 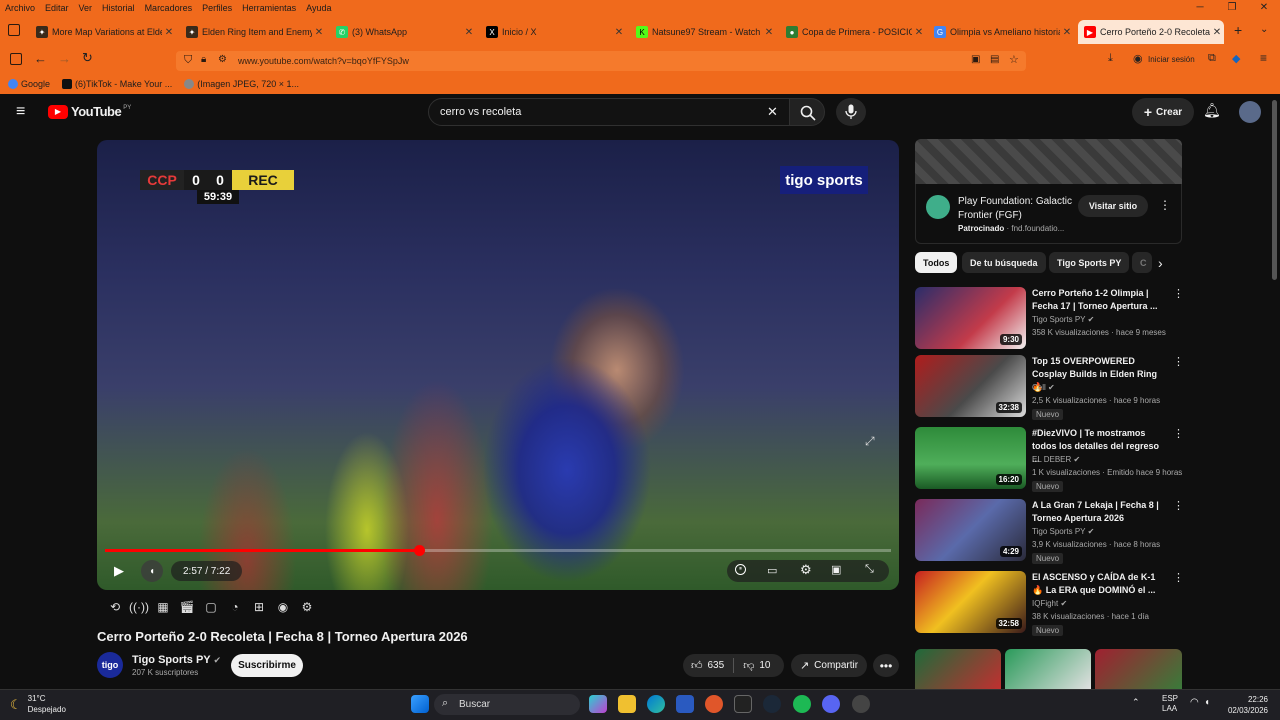 I want to click on tab-3: X Inicio / X ✕, so click(x=553, y=32).